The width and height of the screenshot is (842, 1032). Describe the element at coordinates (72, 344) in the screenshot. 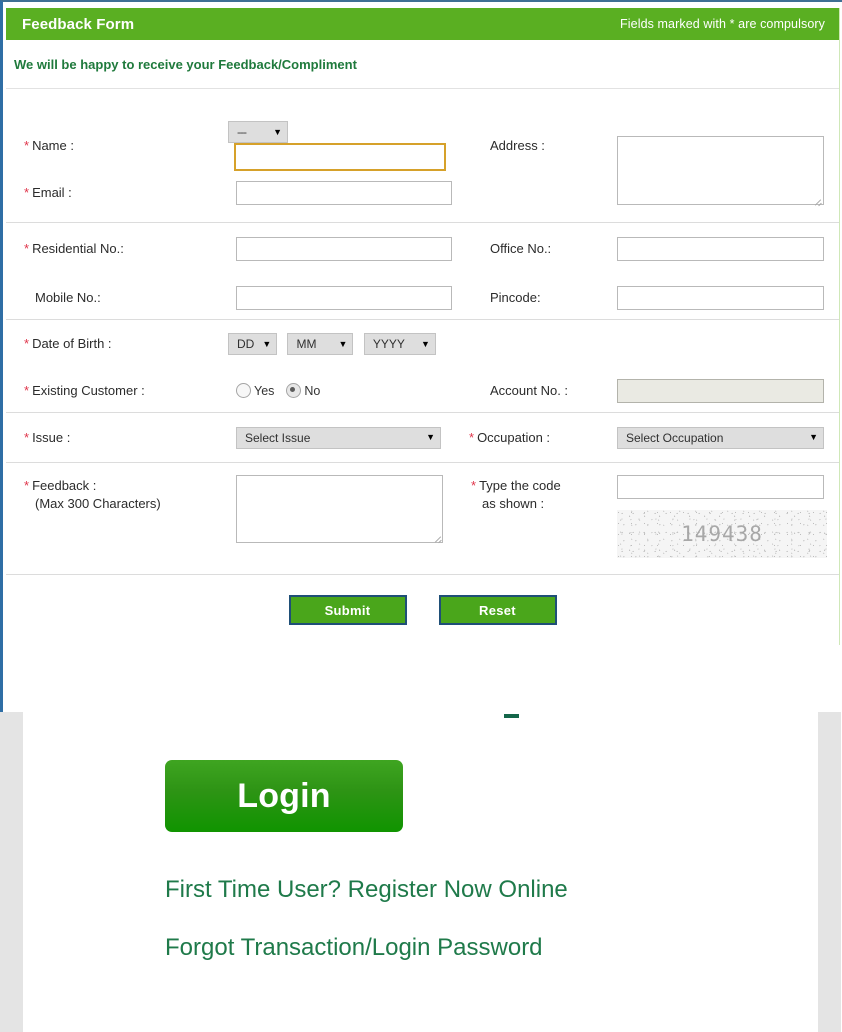

I see `dob-label: Date of Birth :` at that location.